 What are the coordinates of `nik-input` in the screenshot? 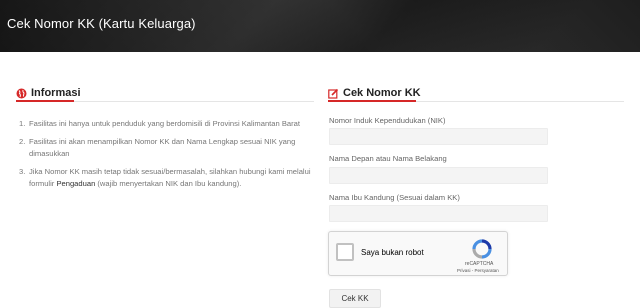 It's located at (438, 136).